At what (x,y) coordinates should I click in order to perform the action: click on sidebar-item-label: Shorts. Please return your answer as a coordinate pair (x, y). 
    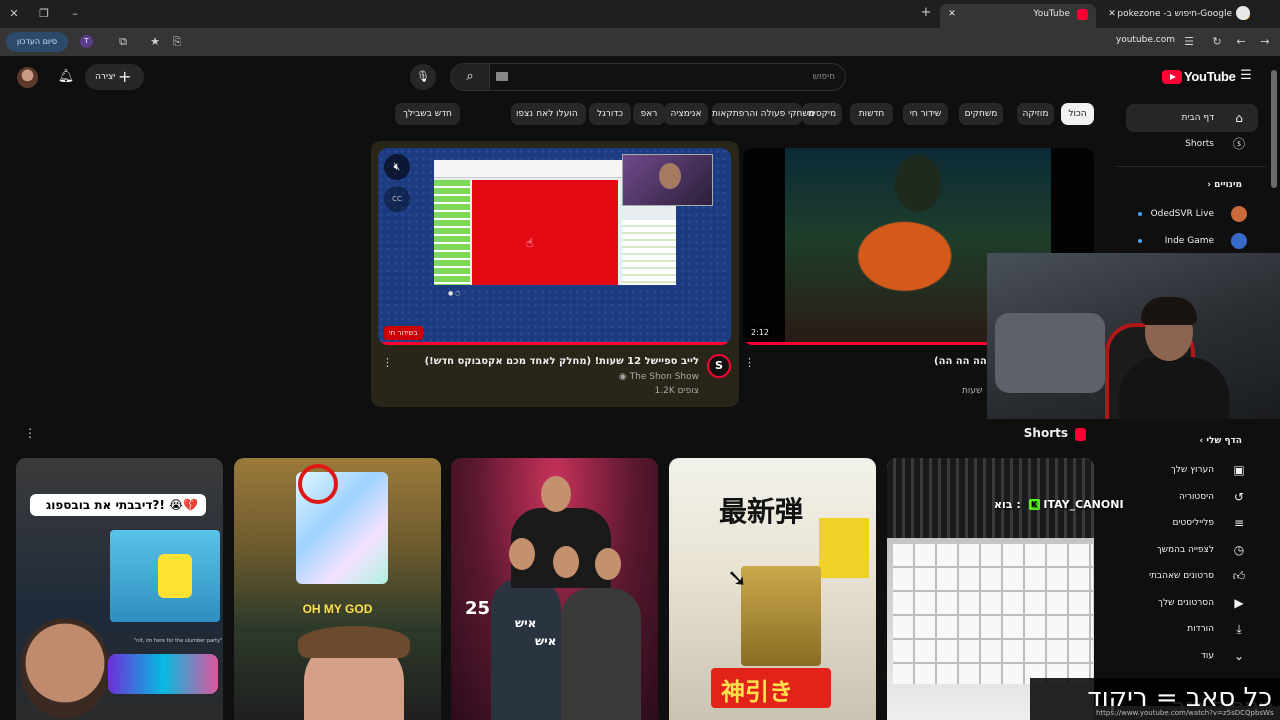
    Looking at the image, I should click on (1199, 144).